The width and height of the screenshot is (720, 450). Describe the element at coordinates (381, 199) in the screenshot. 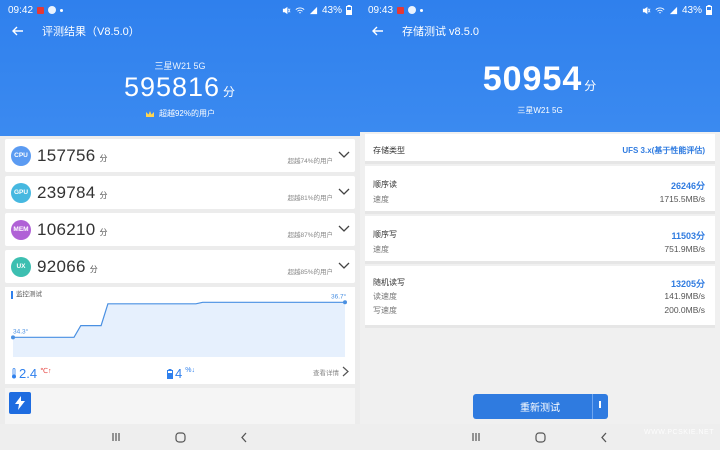

I see `seq-read-speed-label: 速度` at that location.